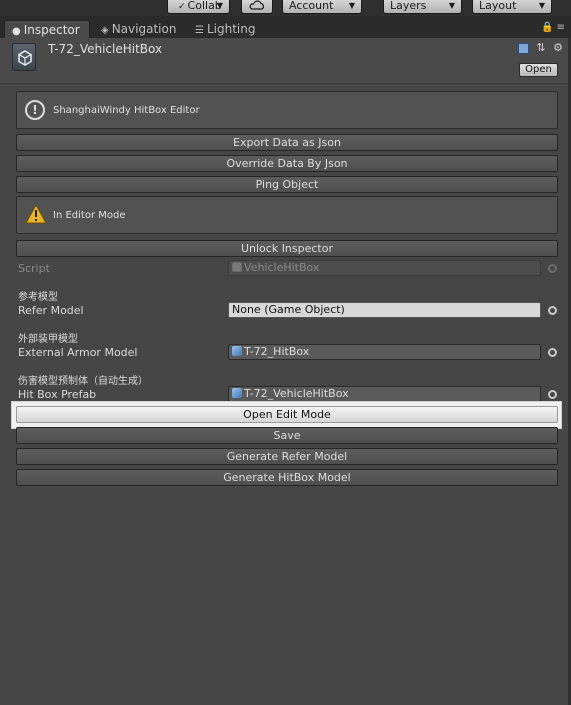 Image resolution: width=571 pixels, height=705 pixels. What do you see at coordinates (51, 30) in the screenshot?
I see `tab-label: Inspector` at bounding box center [51, 30].